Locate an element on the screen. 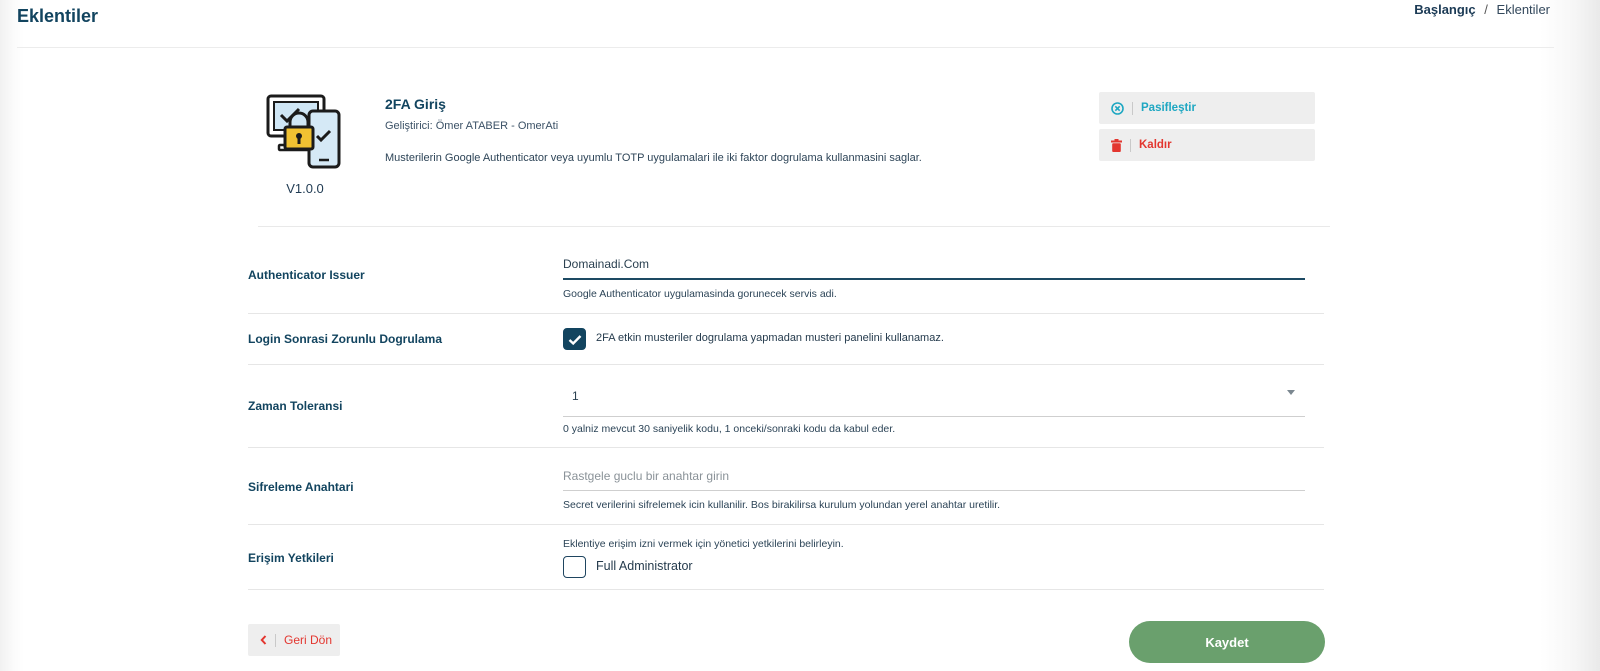 Image resolution: width=1600 pixels, height=671 pixels. page-title: Eklentiler is located at coordinates (58, 16).